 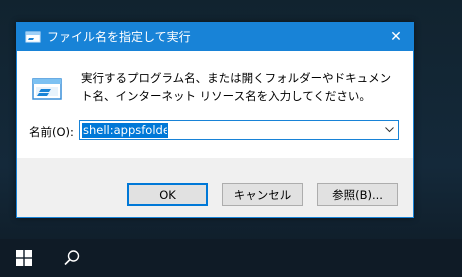 I want to click on chevron-down-icon, so click(x=389, y=130).